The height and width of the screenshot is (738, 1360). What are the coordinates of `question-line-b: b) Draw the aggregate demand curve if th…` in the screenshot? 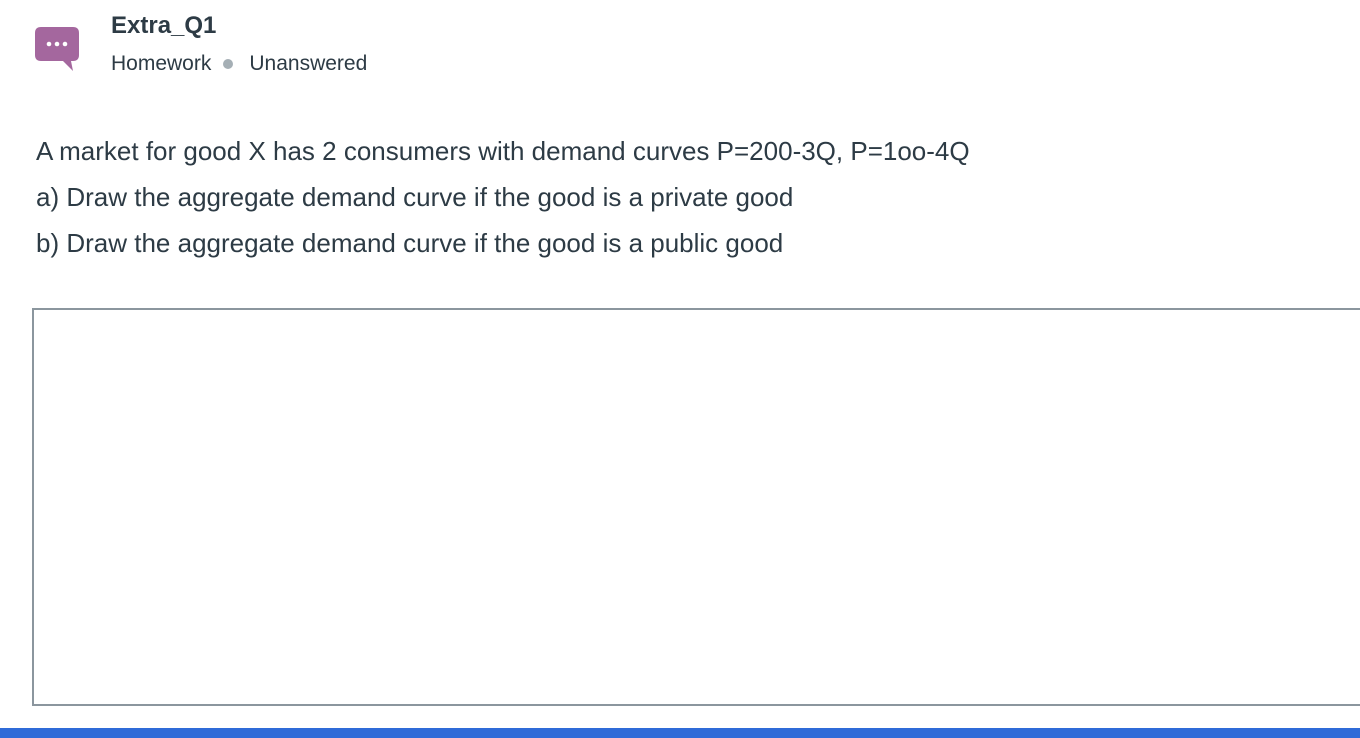 It's located at (410, 243).